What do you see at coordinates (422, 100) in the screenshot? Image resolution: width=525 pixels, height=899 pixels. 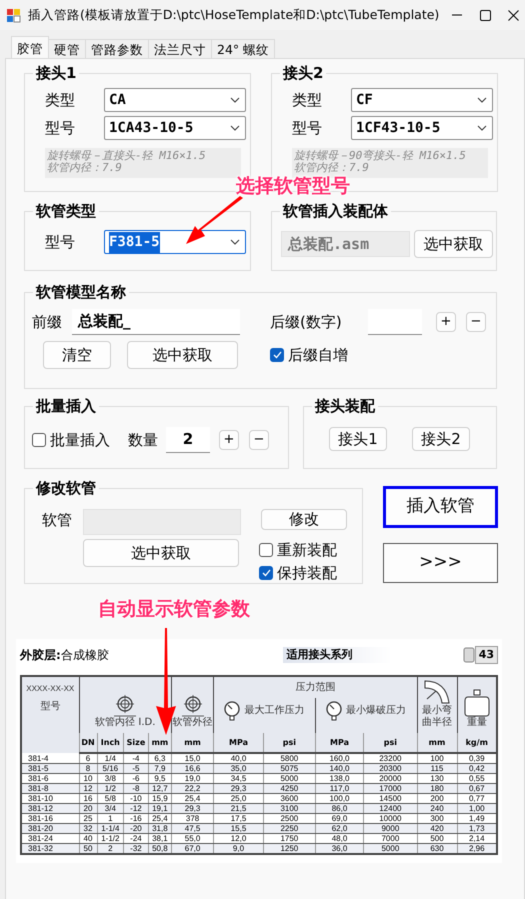 I see `dropdown: CF` at bounding box center [422, 100].